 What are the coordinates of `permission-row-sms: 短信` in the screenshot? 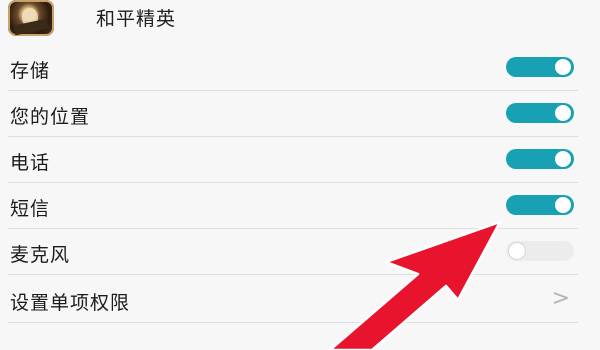 It's located at (293, 205).